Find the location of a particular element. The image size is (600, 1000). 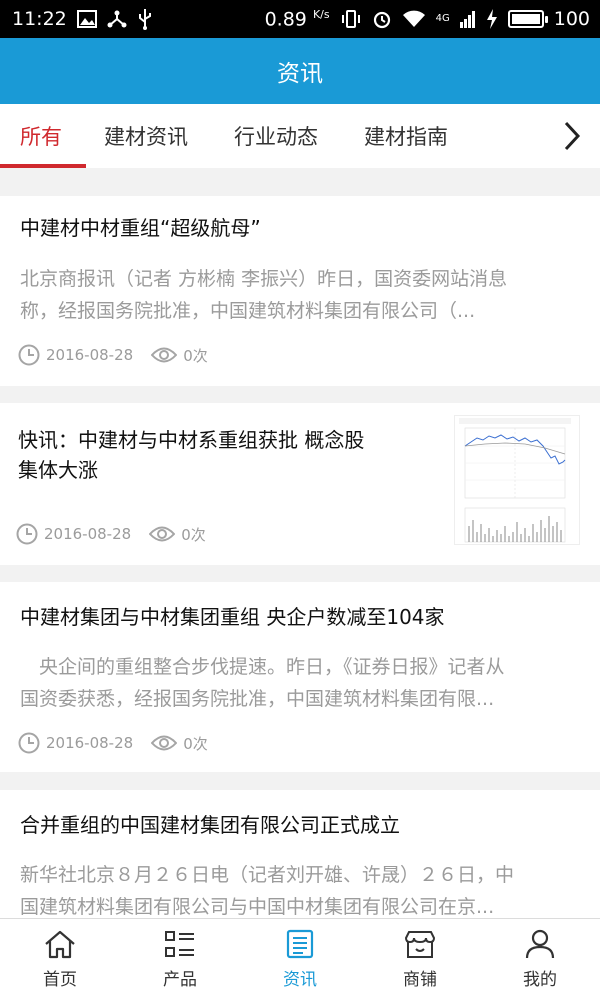

alarm-icon is located at coordinates (382, 19).